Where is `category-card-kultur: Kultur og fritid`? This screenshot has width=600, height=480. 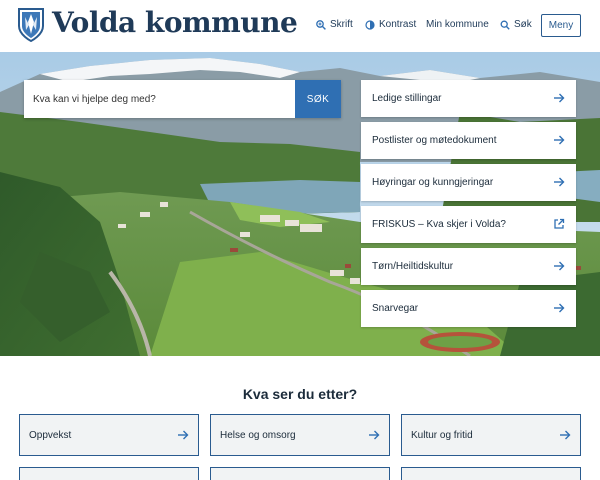 category-card-kultur: Kultur og fritid is located at coordinates (491, 435).